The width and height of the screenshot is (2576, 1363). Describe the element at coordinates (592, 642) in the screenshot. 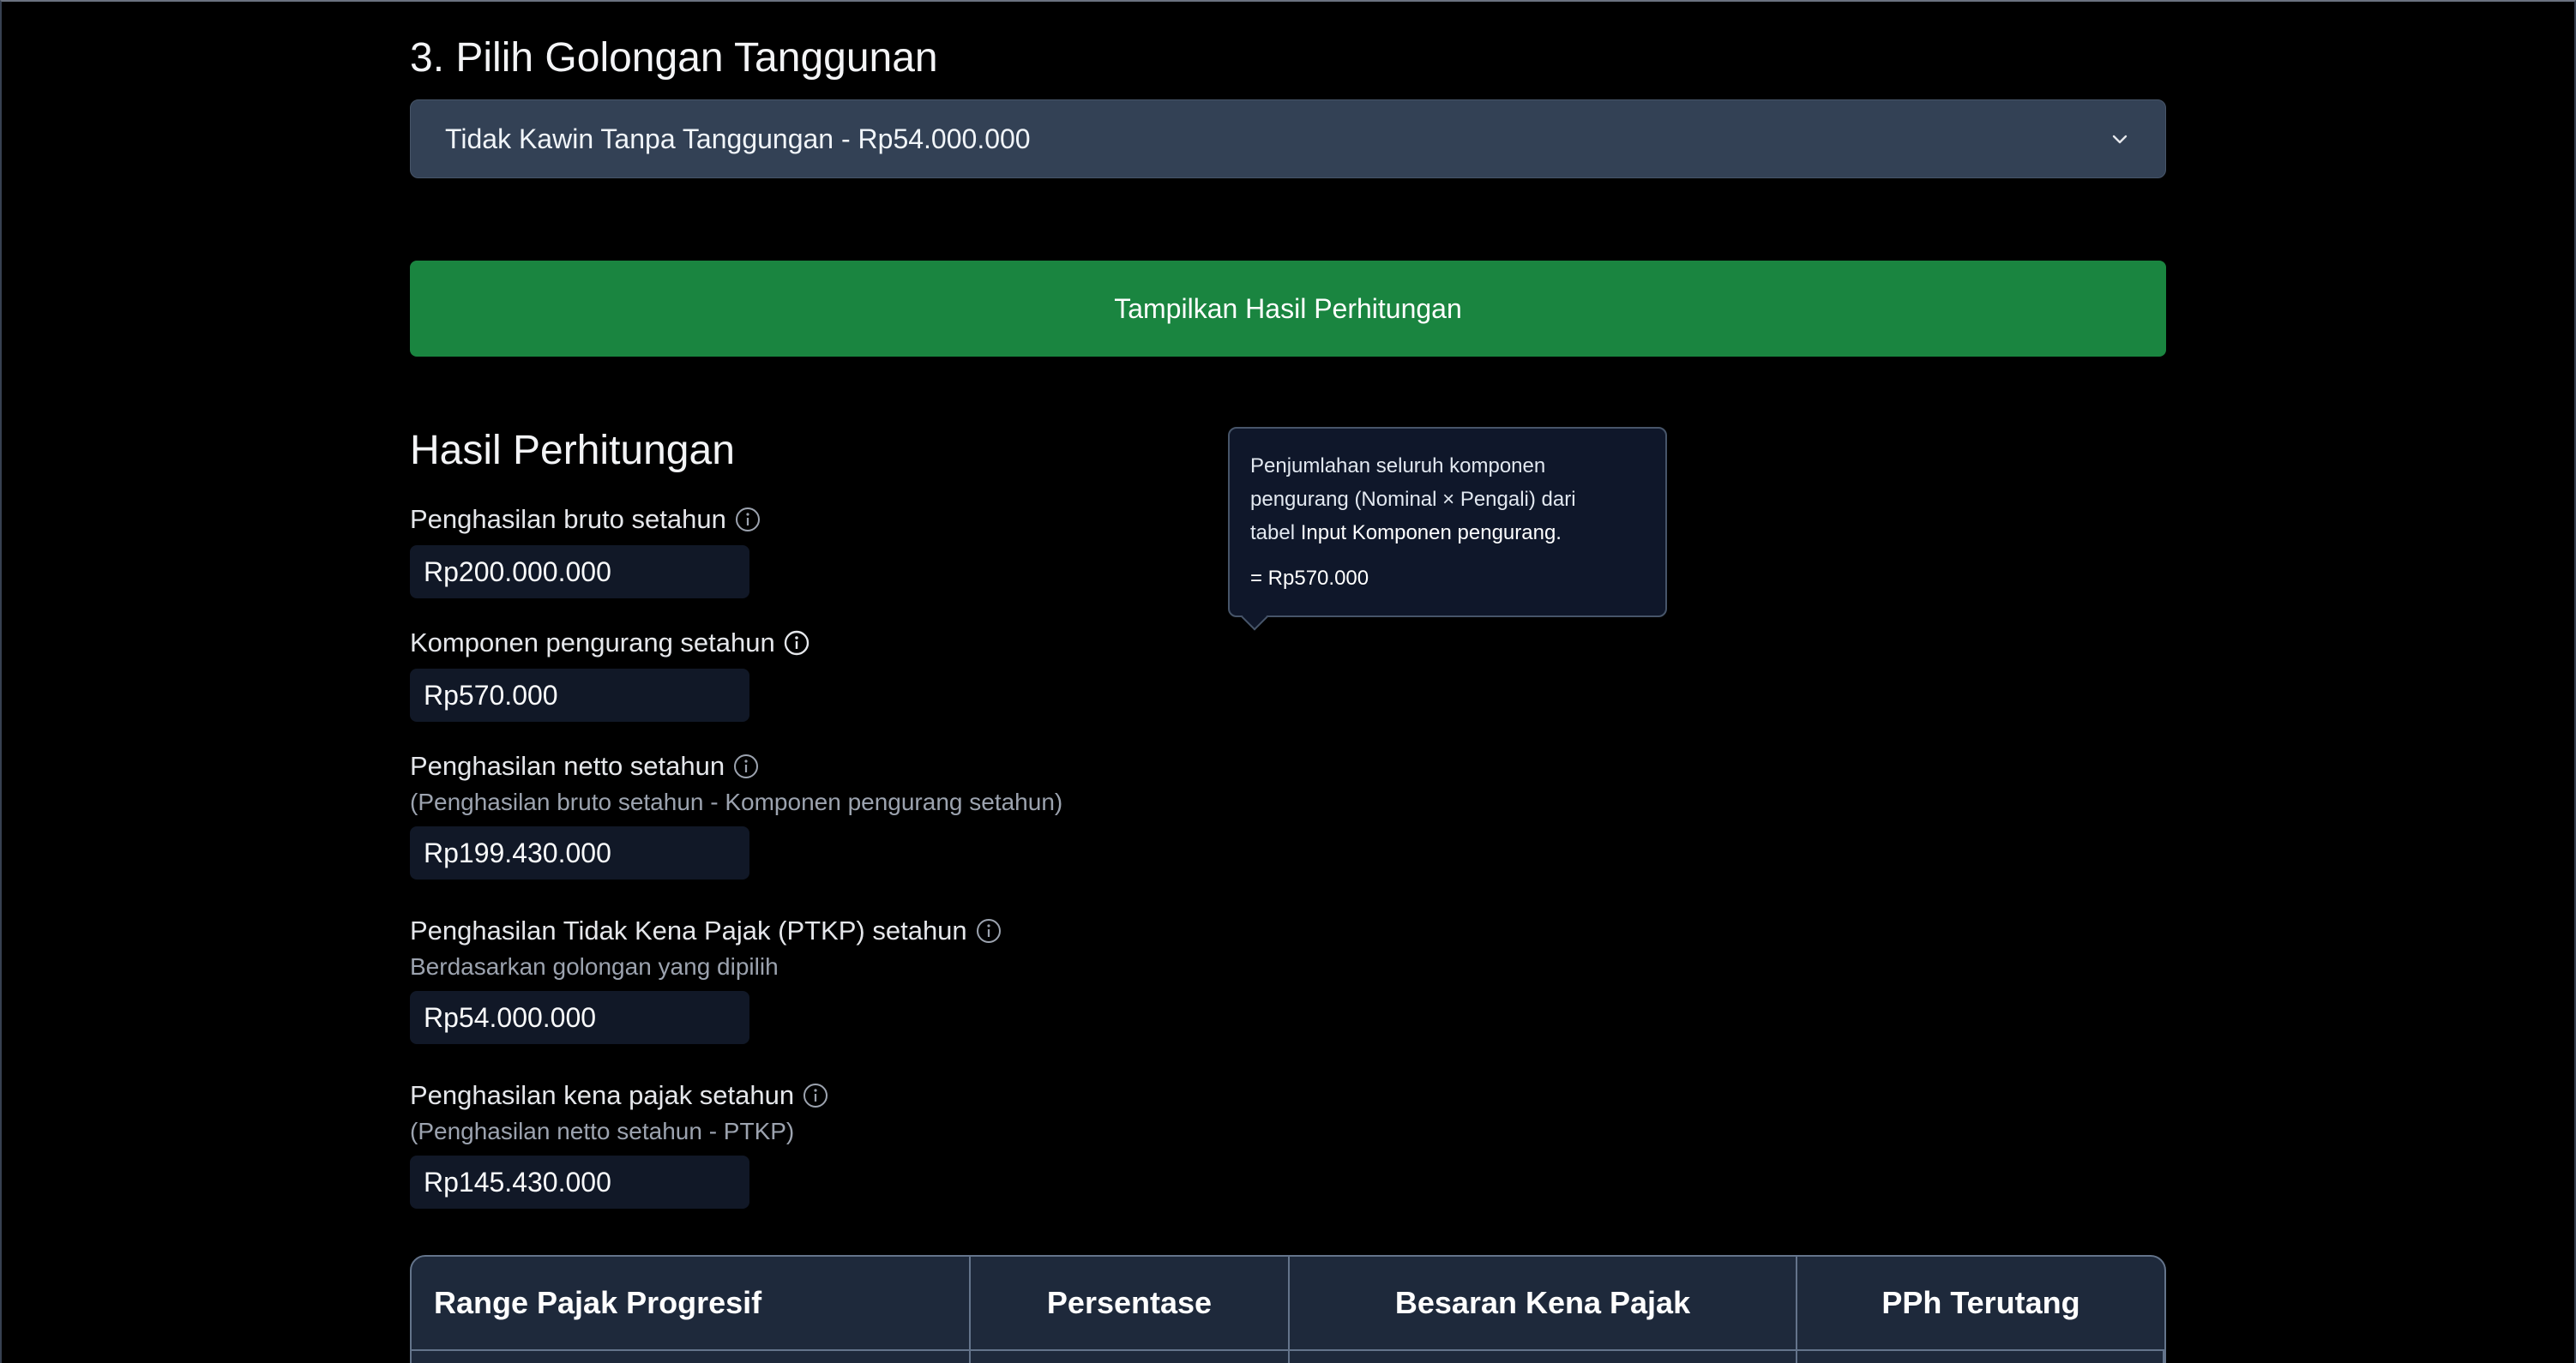

I see `deductions-label: Komponen pengurang setahun` at that location.